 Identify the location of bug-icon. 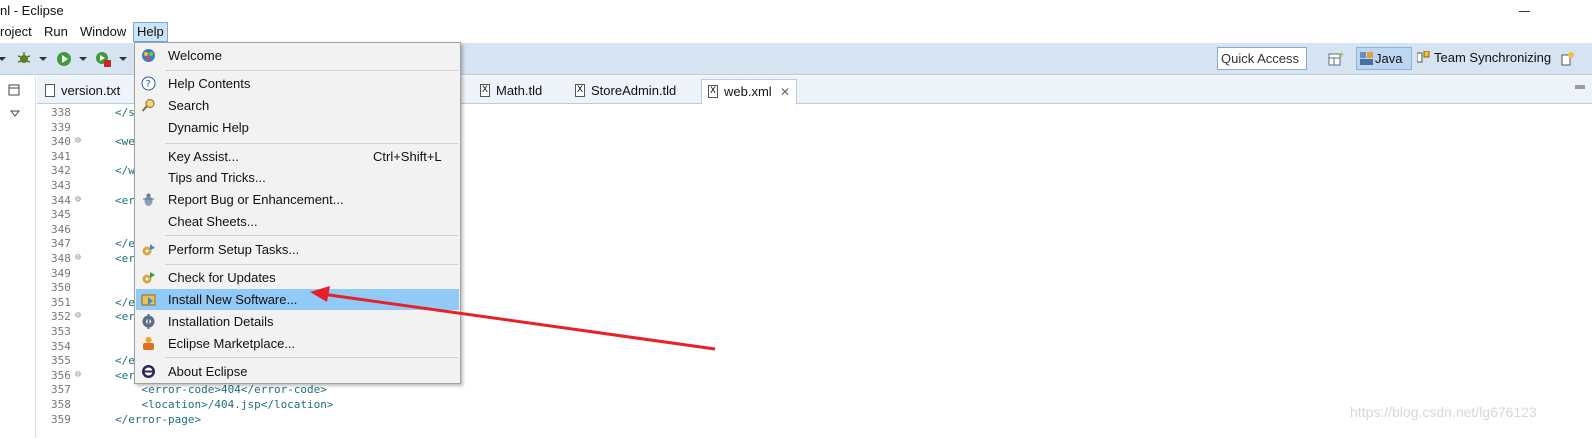
(148, 199).